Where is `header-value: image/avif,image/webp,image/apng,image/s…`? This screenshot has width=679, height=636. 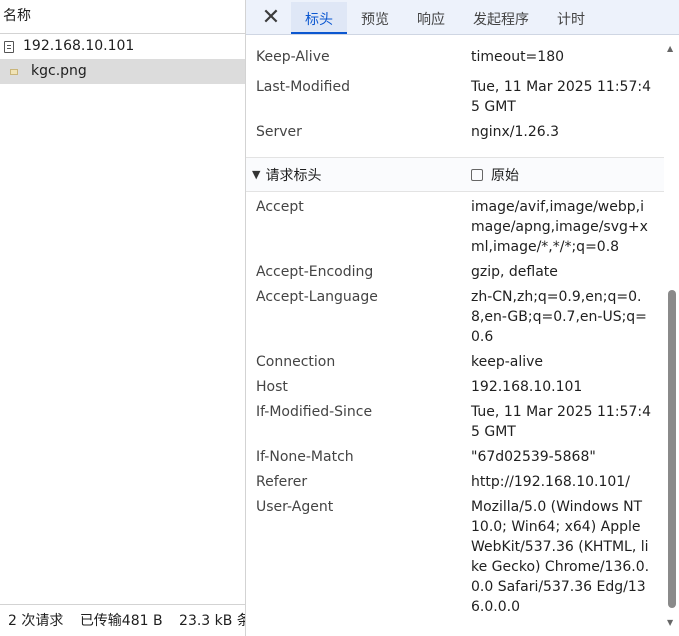 header-value: image/avif,image/webp,image/apng,image/s… is located at coordinates (559, 227).